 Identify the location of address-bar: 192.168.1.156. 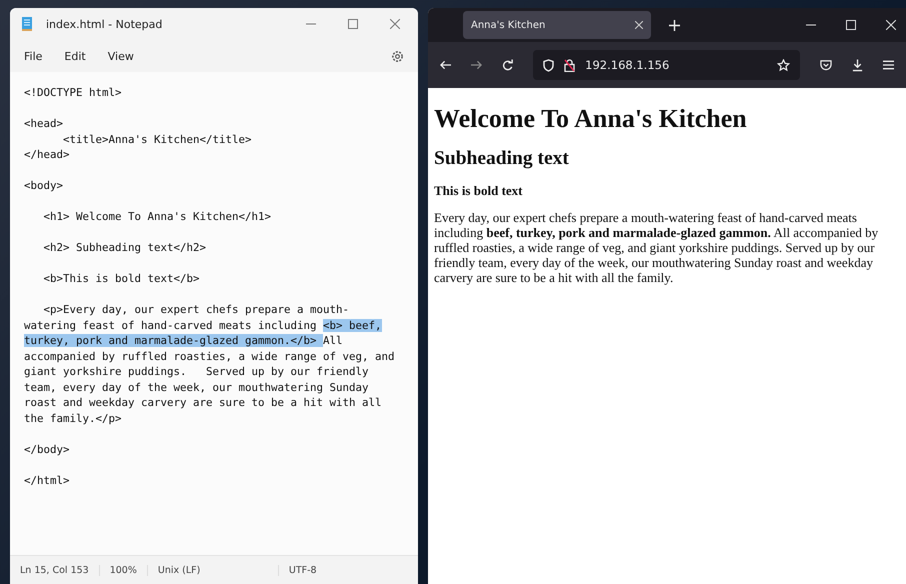
(666, 65).